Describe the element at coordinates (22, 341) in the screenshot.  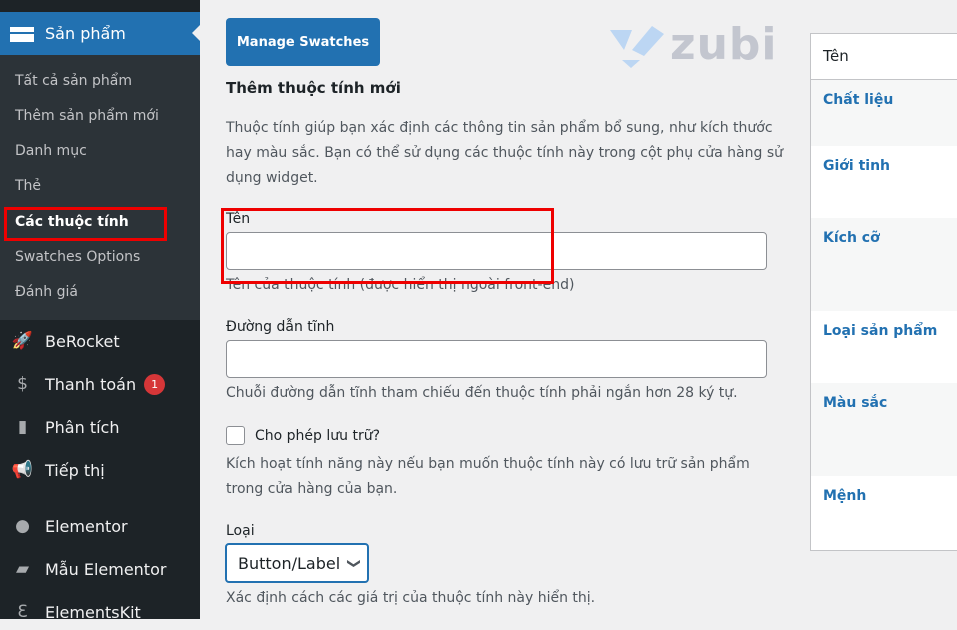
I see `rocket-icon: 🚀` at that location.